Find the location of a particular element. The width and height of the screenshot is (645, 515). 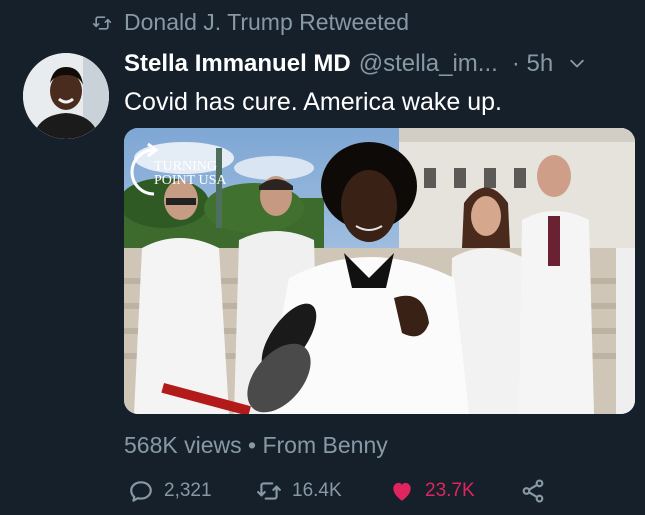

like-button: 23.7K is located at coordinates (432, 491).